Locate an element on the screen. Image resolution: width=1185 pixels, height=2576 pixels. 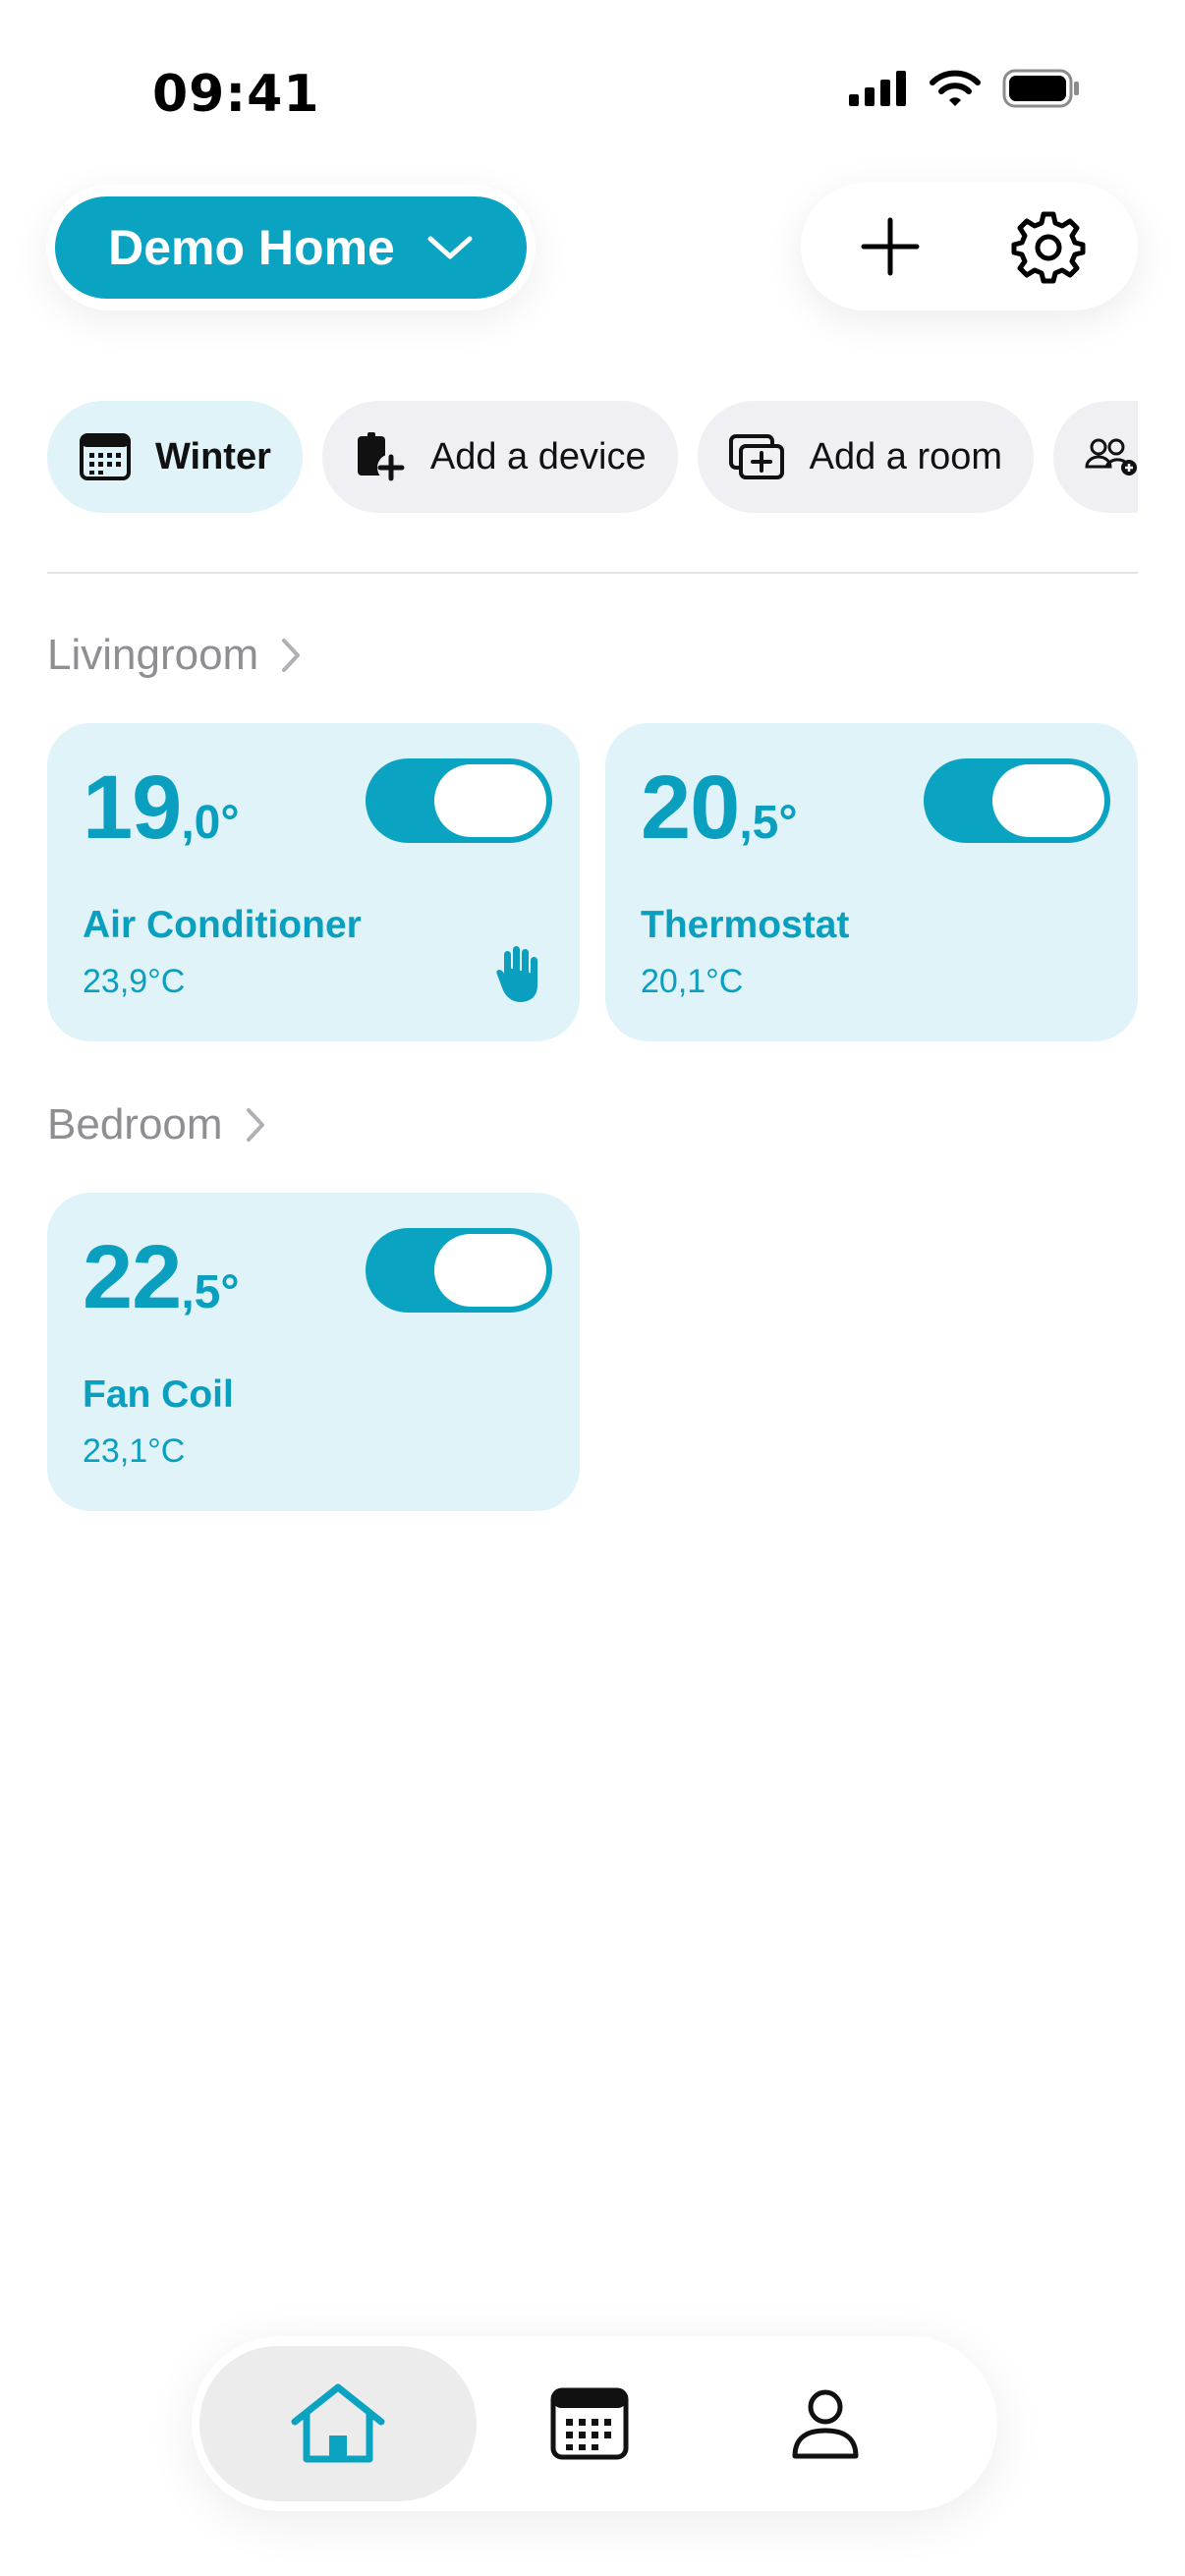
chip-winter-schedule: Winter is located at coordinates (175, 457).